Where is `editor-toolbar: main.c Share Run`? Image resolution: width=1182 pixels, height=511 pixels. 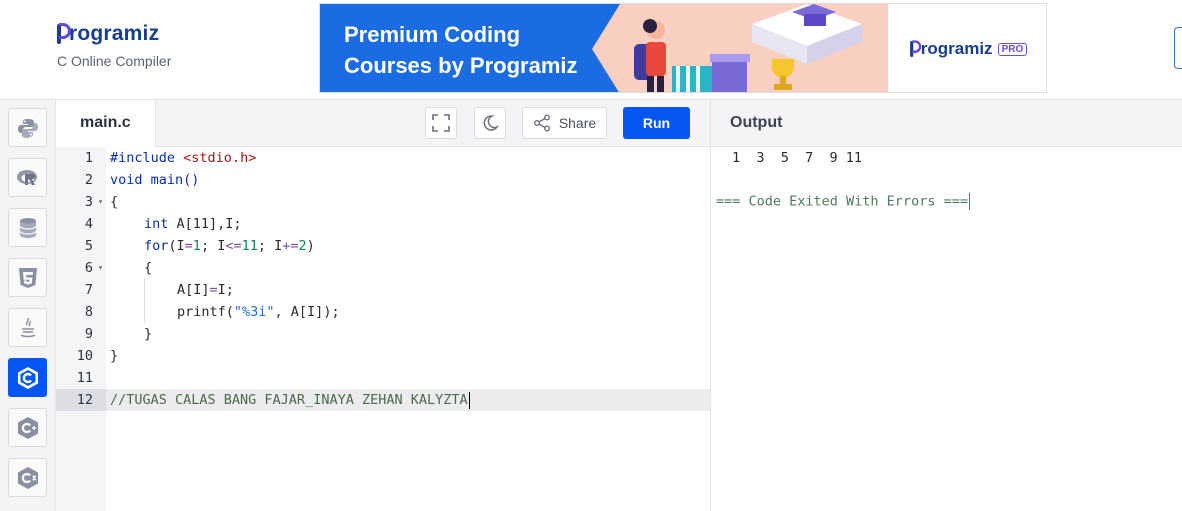
editor-toolbar: main.c Share Run is located at coordinates (383, 123).